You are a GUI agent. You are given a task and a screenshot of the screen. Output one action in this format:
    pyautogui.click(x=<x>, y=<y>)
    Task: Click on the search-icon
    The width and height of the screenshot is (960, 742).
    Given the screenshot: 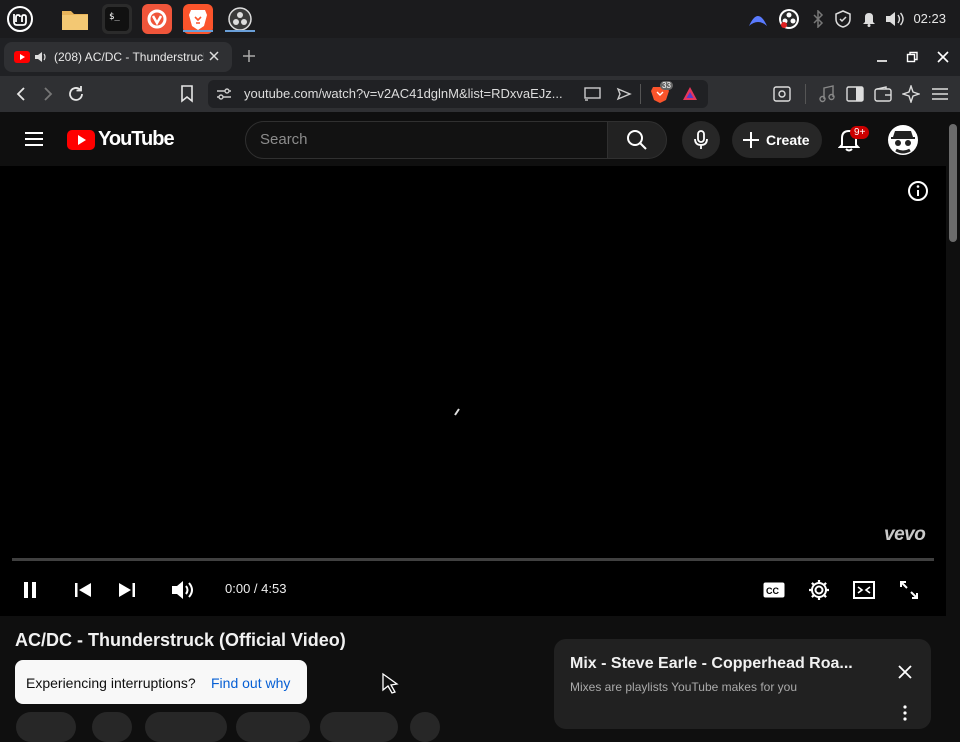 What is the action you would take?
    pyautogui.click(x=637, y=140)
    